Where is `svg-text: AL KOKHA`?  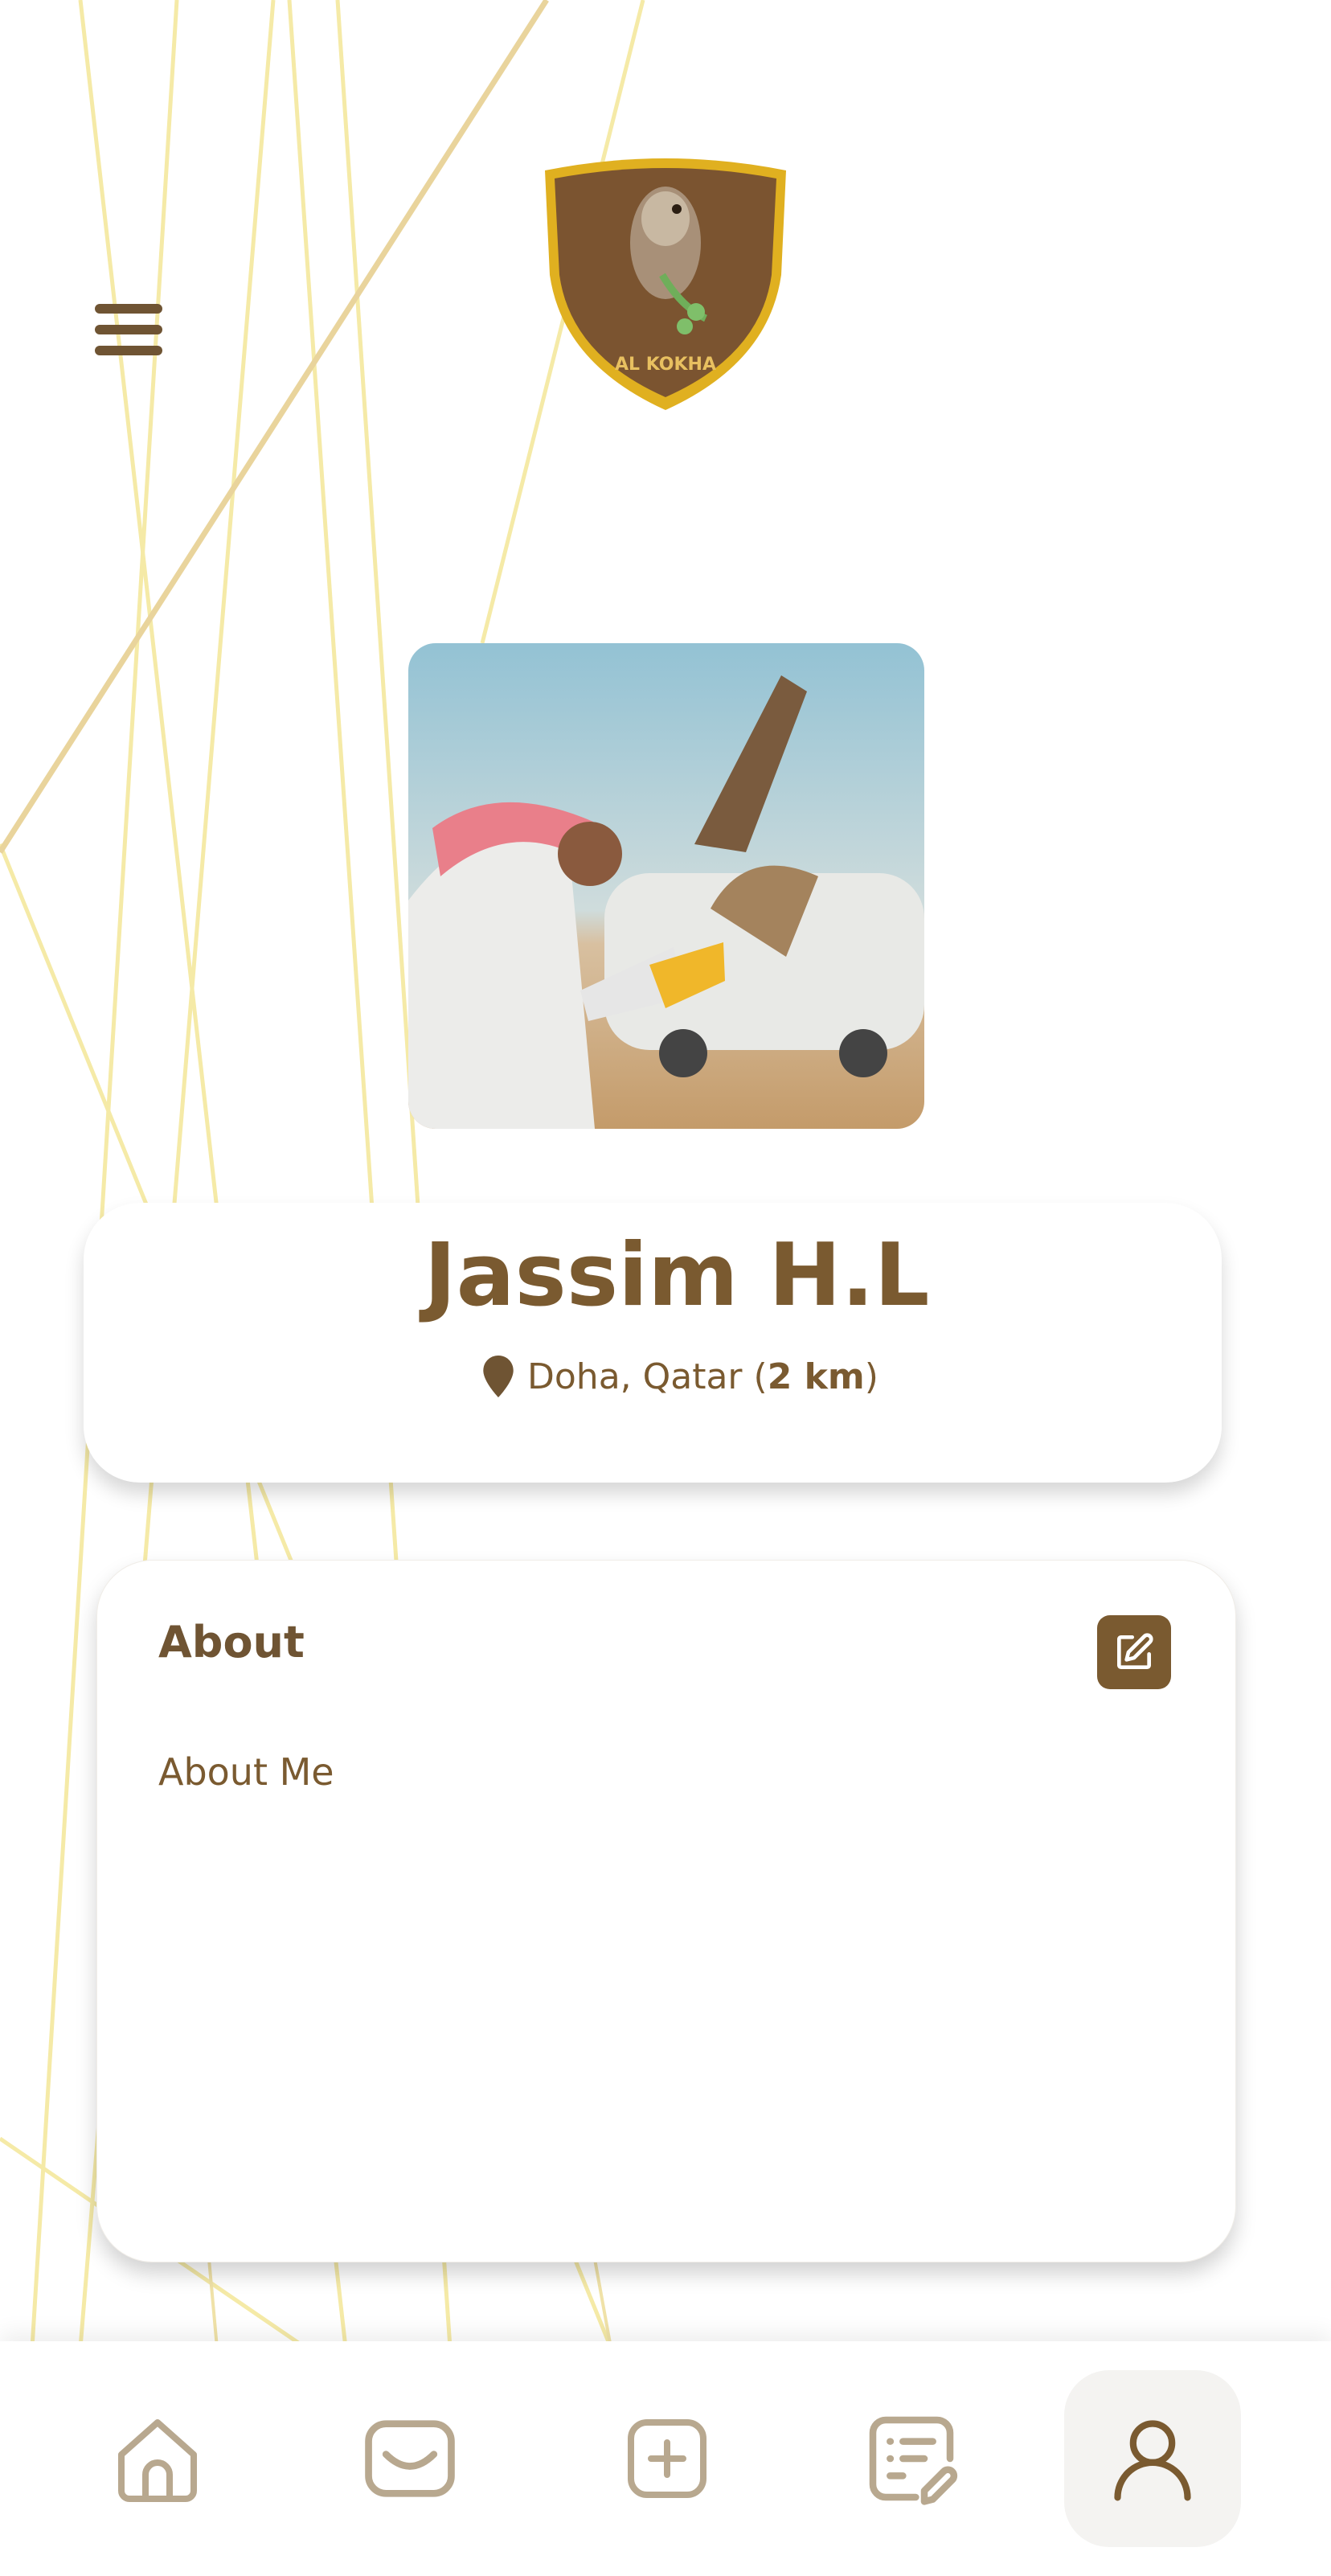 svg-text: AL KOKHA is located at coordinates (665, 365).